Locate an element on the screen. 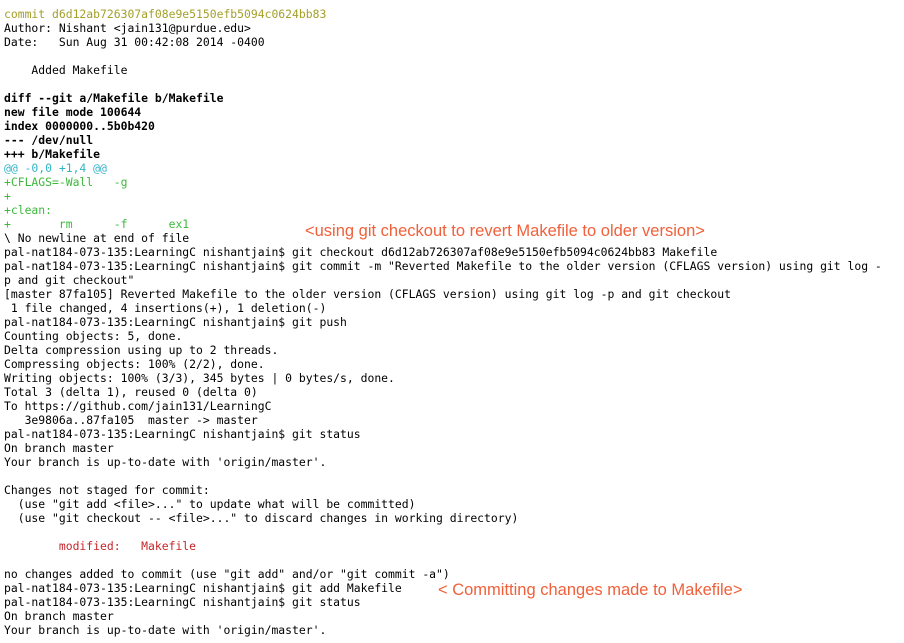 This screenshot has height=643, width=904. terminal-line: p and git checkout" is located at coordinates (69, 280).